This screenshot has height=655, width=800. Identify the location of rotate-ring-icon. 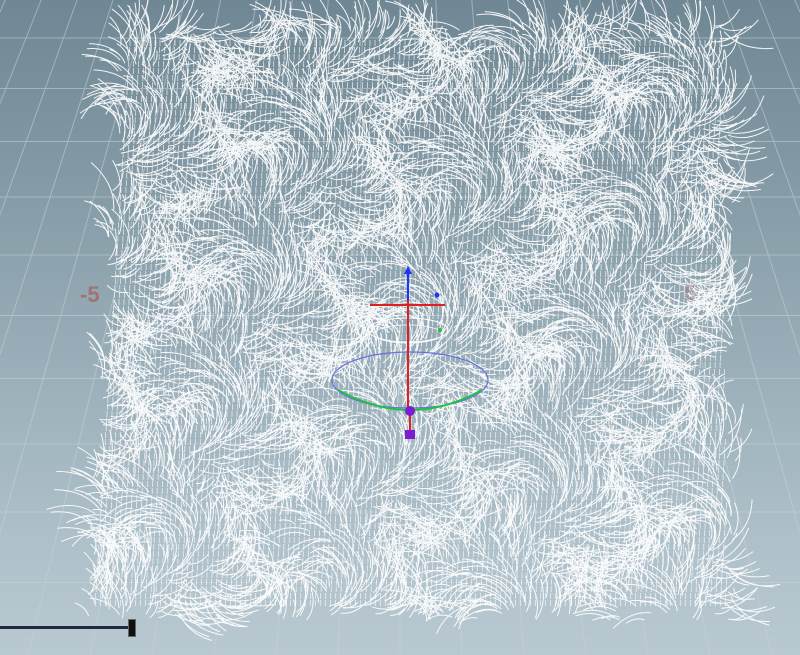
(410, 380).